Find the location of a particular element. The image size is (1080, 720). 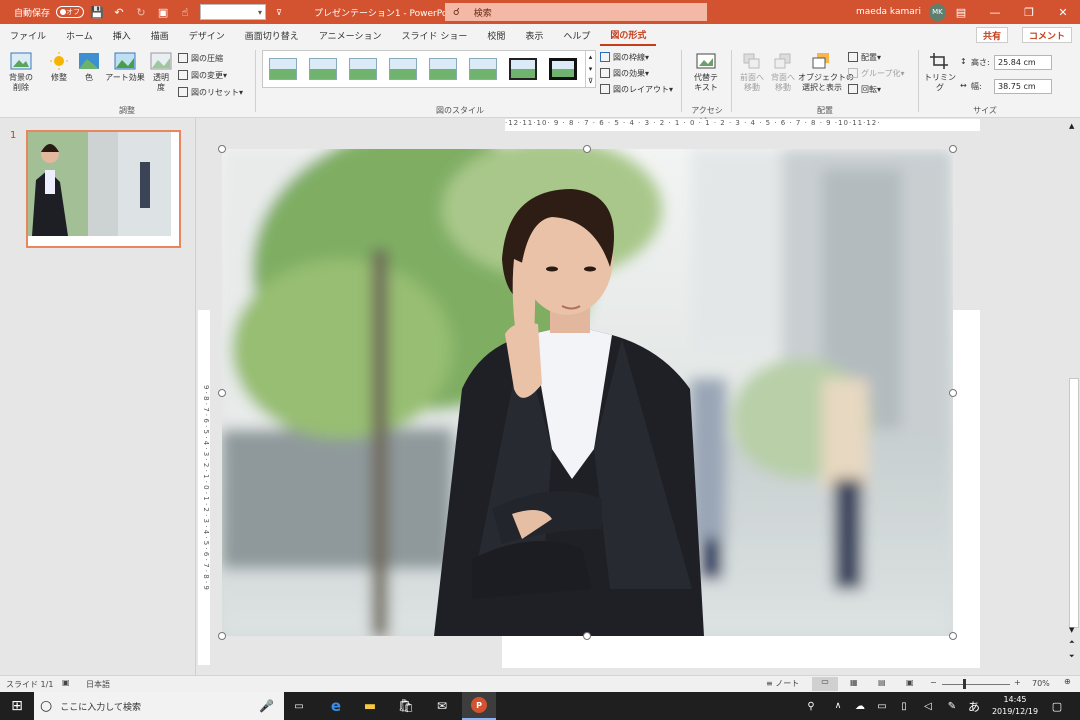

tab-slideshow: スライド ショー is located at coordinates (434, 35).